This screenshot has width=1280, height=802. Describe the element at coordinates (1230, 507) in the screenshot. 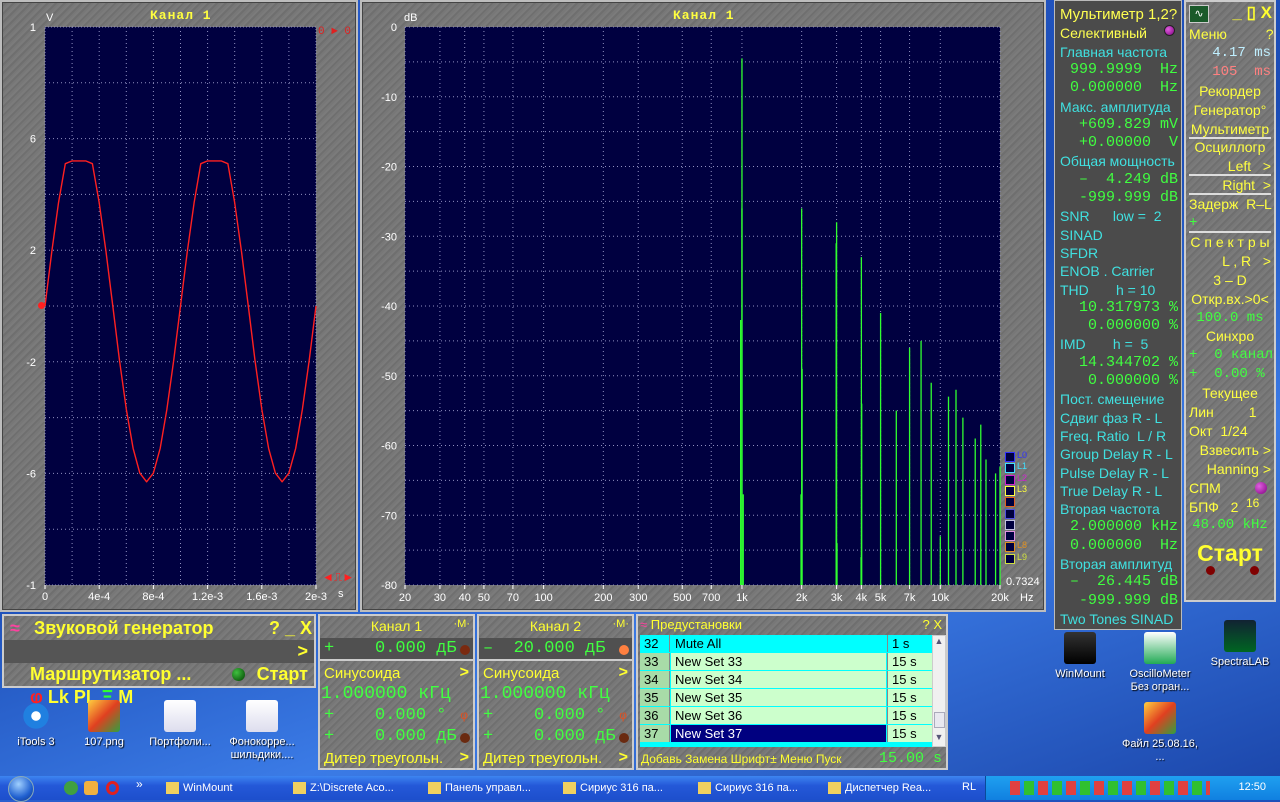

I see `menu-item: БПФ 2` at that location.